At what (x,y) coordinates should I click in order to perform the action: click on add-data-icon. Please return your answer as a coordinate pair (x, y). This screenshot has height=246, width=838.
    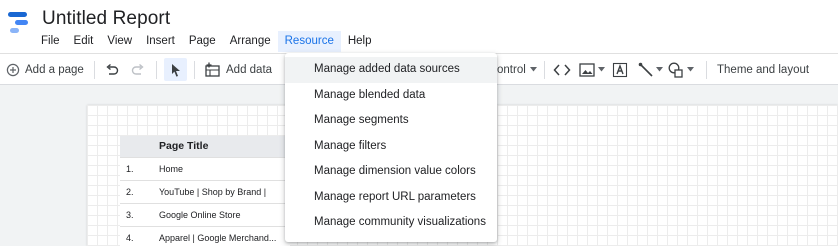
    Looking at the image, I should click on (213, 70).